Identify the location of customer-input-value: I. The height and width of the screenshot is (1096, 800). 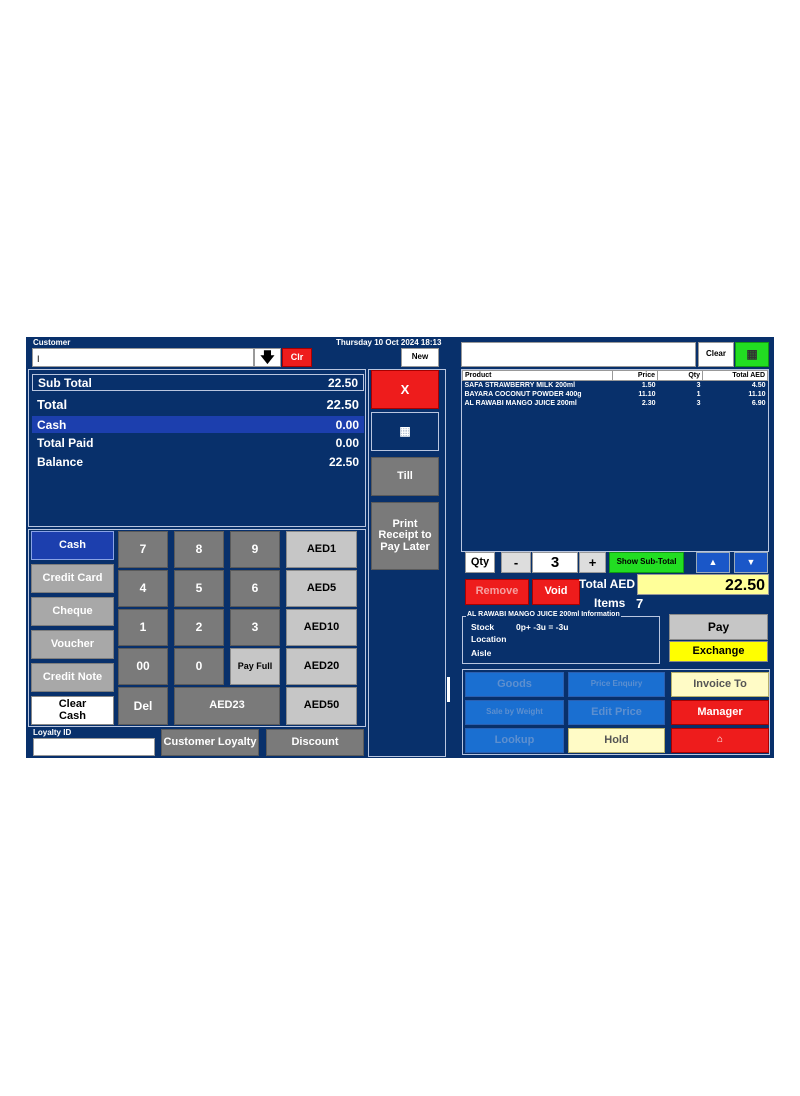
(38, 359).